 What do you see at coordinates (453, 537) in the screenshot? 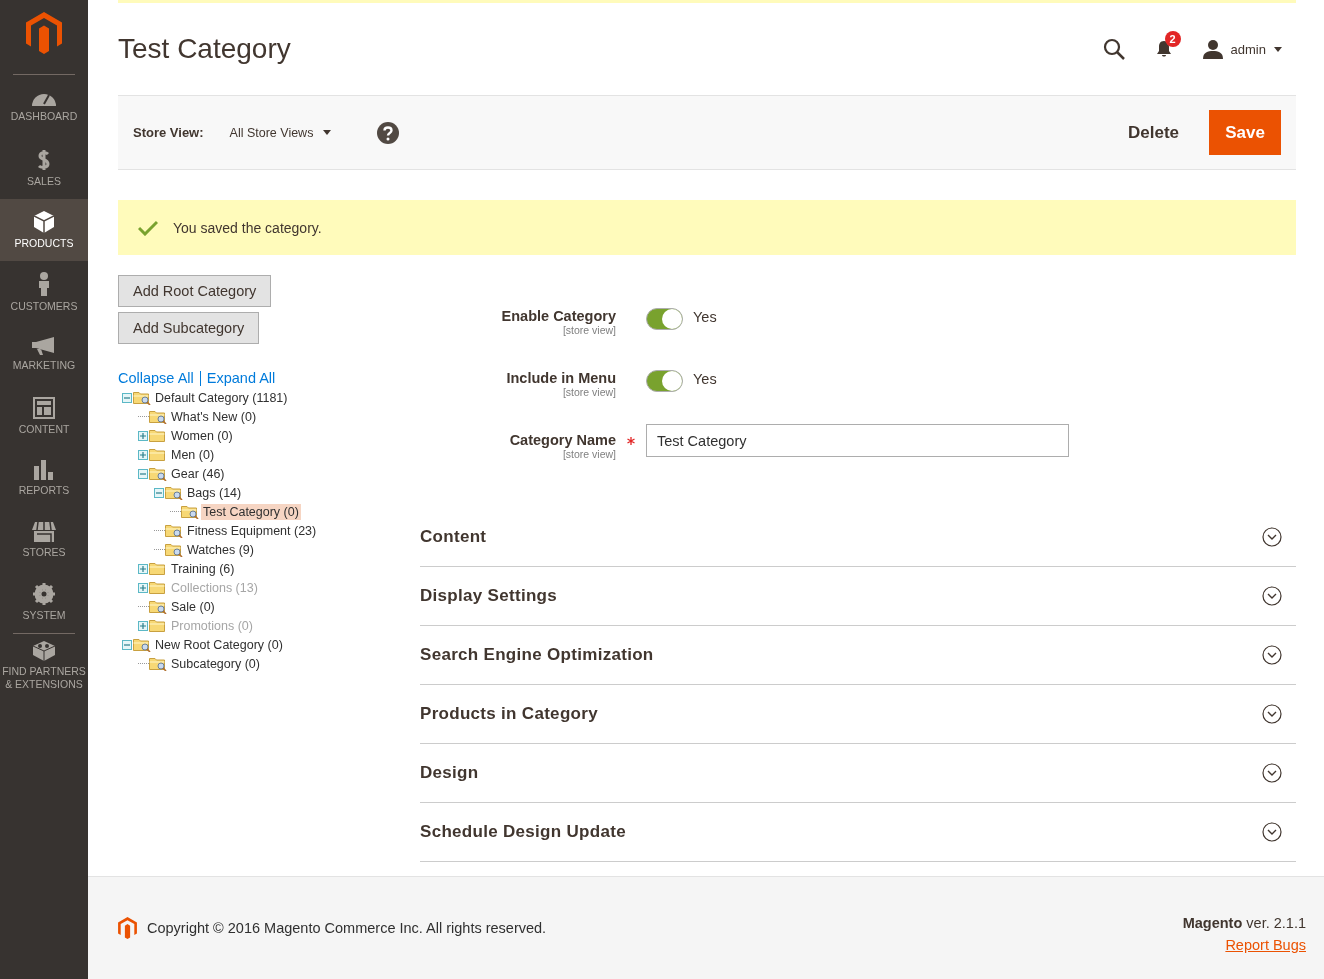
I see `section-title: Content` at bounding box center [453, 537].